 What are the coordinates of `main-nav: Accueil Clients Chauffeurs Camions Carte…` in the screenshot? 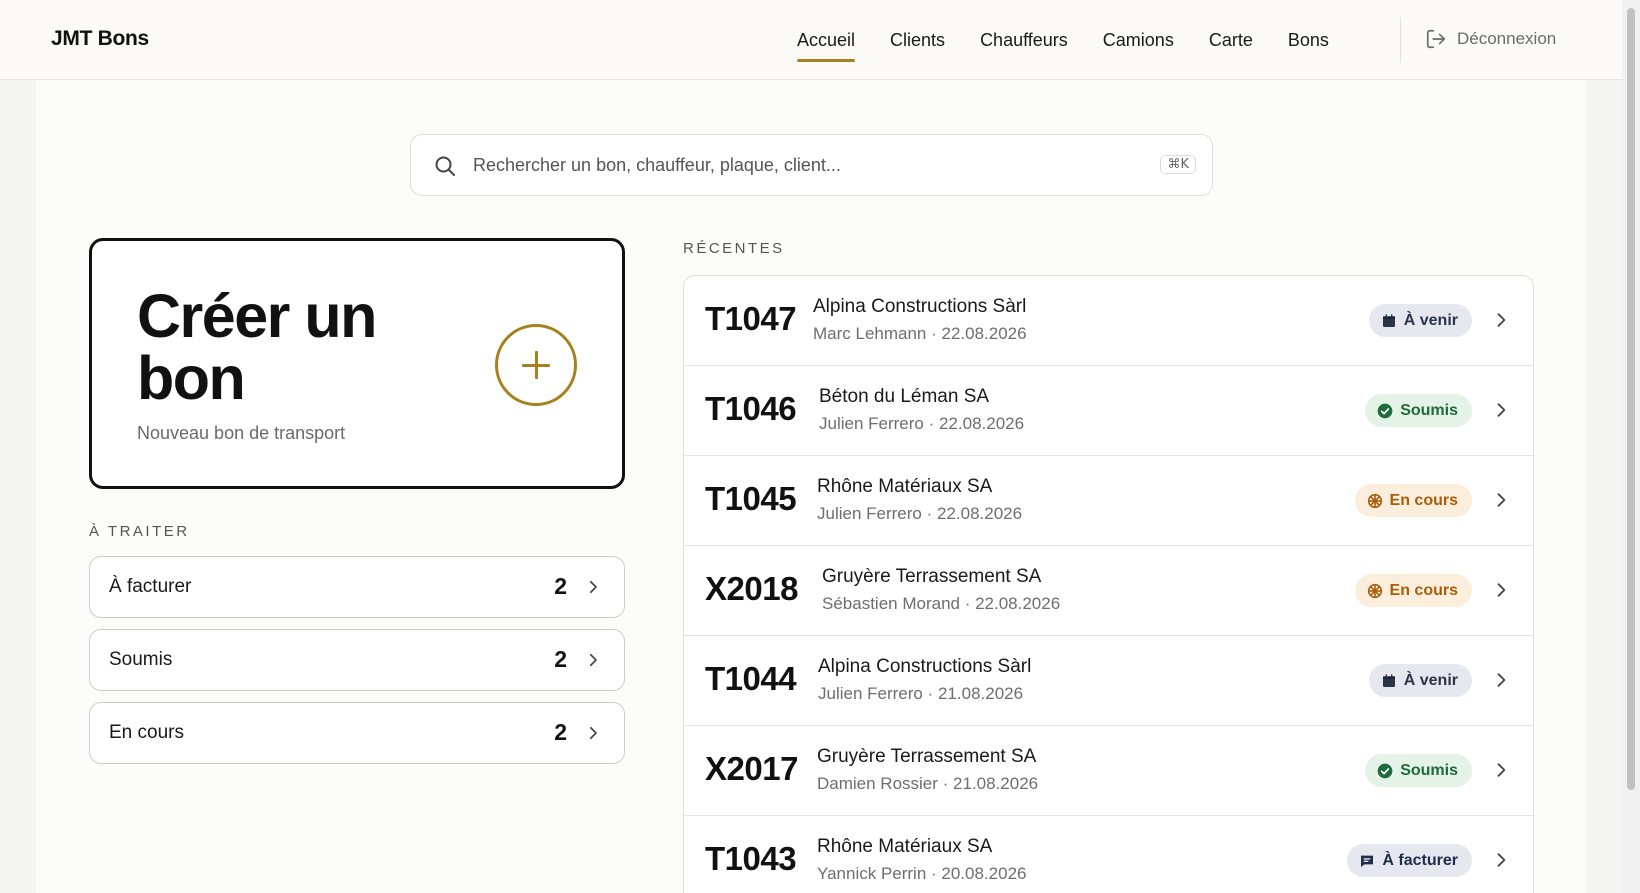 It's located at (1080, 40).